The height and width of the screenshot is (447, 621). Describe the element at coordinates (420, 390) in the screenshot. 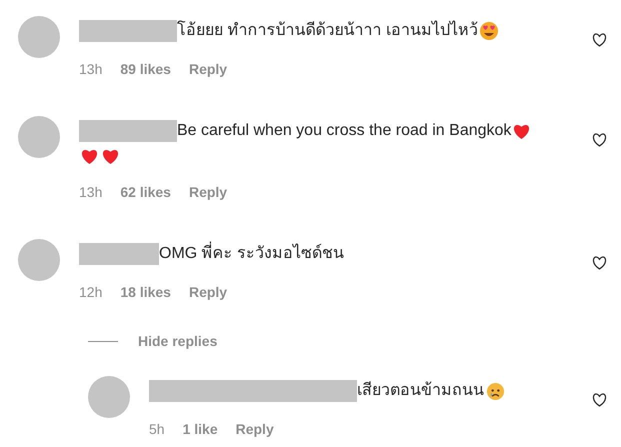

I see `comment-text: เสียวตอนข้ามถนน` at that location.